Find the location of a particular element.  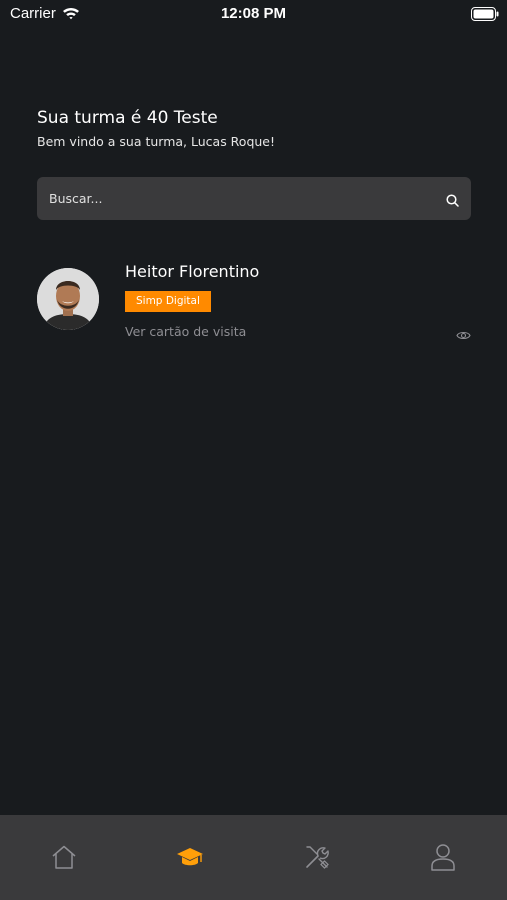

view-business-card-link: Ver cartão de visita is located at coordinates (185, 331).